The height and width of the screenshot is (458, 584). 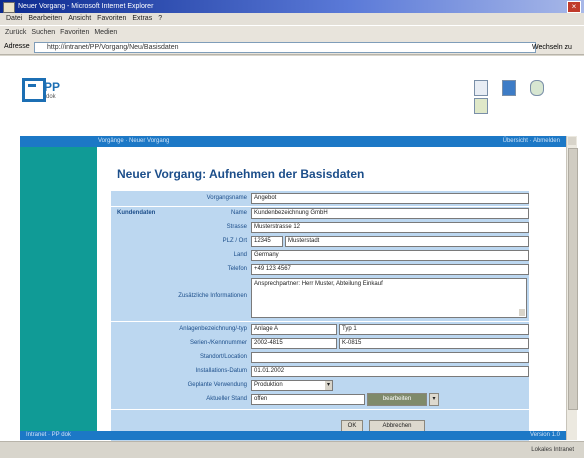 What do you see at coordinates (238, 213) in the screenshot?
I see `name-label: Name` at bounding box center [238, 213].